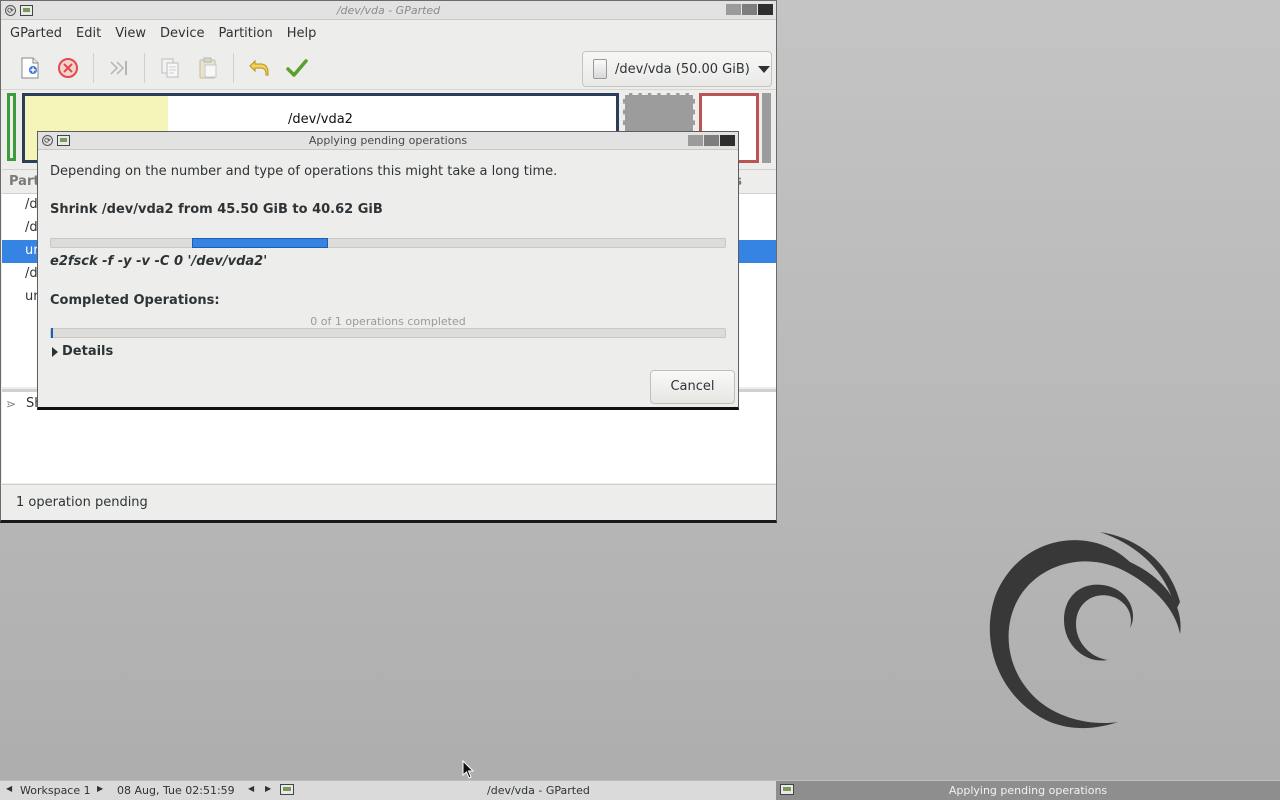 The width and height of the screenshot is (1280, 800). Describe the element at coordinates (388, 243) in the screenshot. I see `operation-progress-bar` at that location.